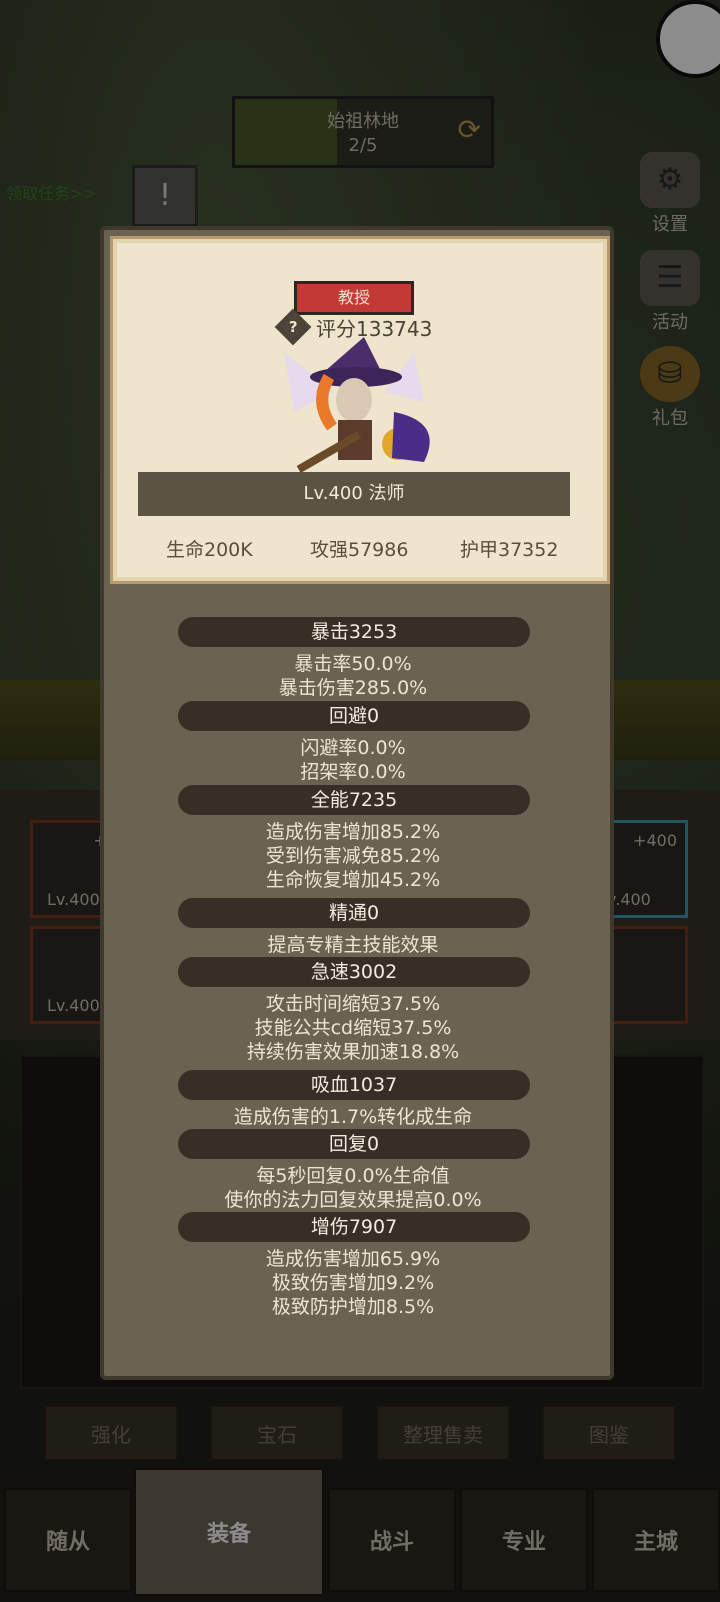 The width and height of the screenshot is (720, 1602). Describe the element at coordinates (353, 1117) in the screenshot. I see `stat-detail: 造成伤害的1.7%转化成生命` at that location.